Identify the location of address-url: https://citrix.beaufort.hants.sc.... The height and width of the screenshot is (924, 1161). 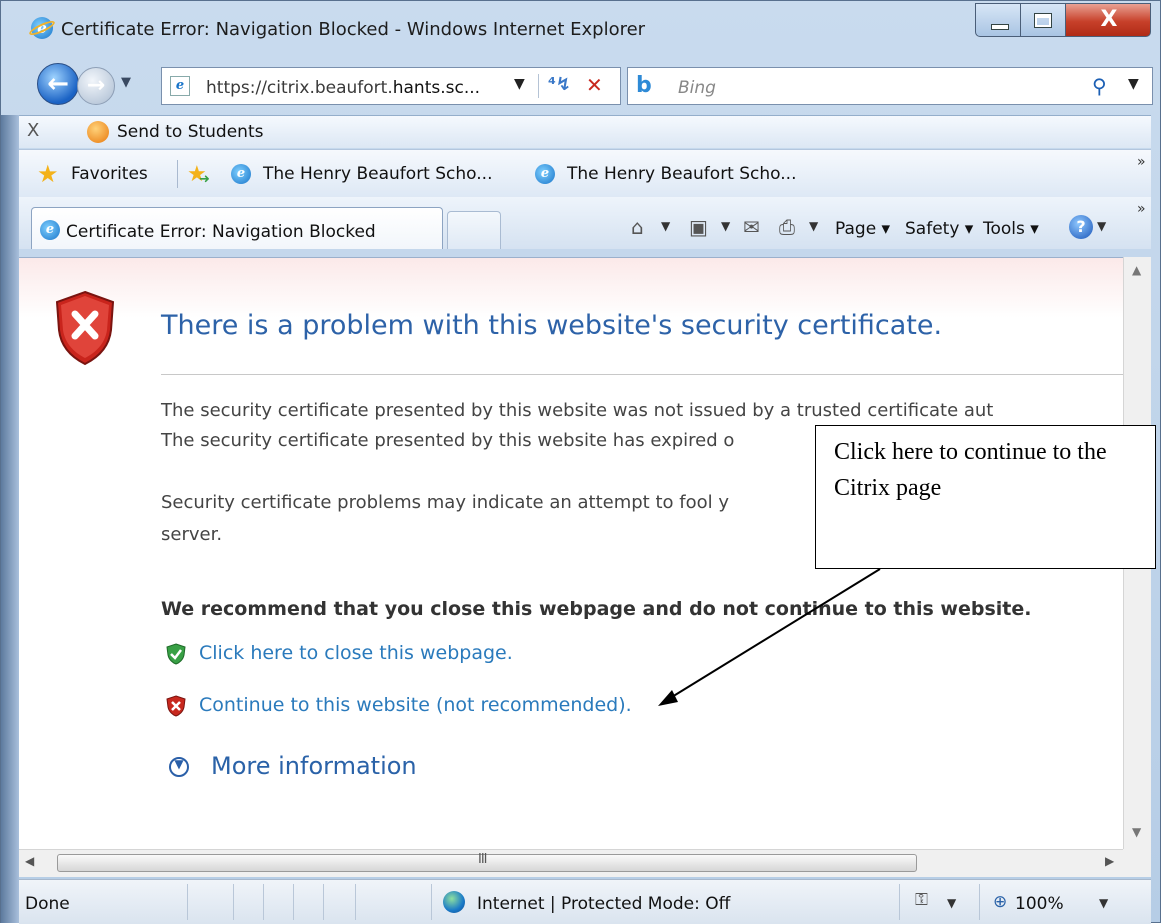
(343, 88).